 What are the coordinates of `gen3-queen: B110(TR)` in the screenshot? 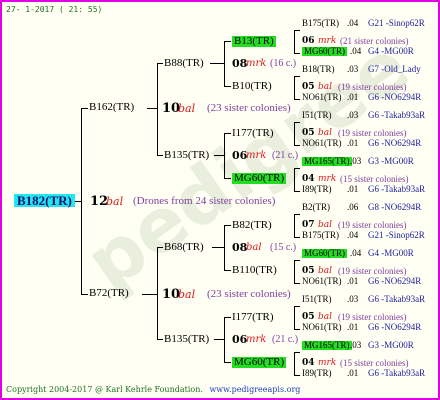 It's located at (254, 270).